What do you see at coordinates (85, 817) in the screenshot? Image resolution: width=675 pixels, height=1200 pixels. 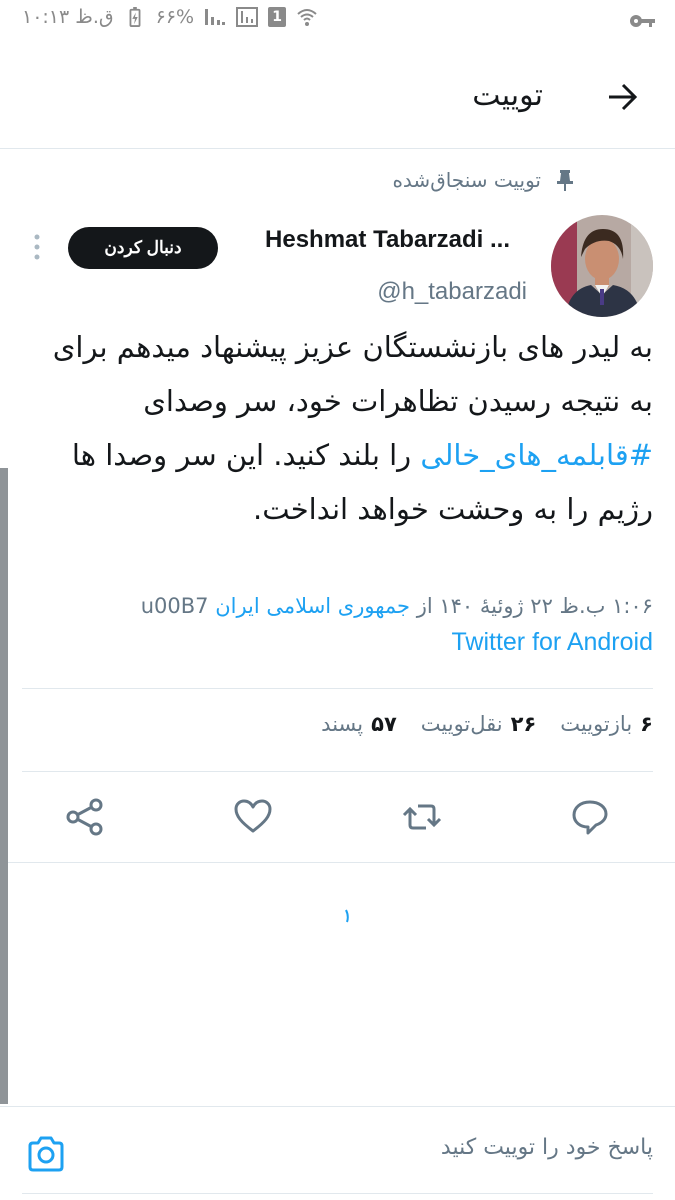 I see `share-icon` at bounding box center [85, 817].